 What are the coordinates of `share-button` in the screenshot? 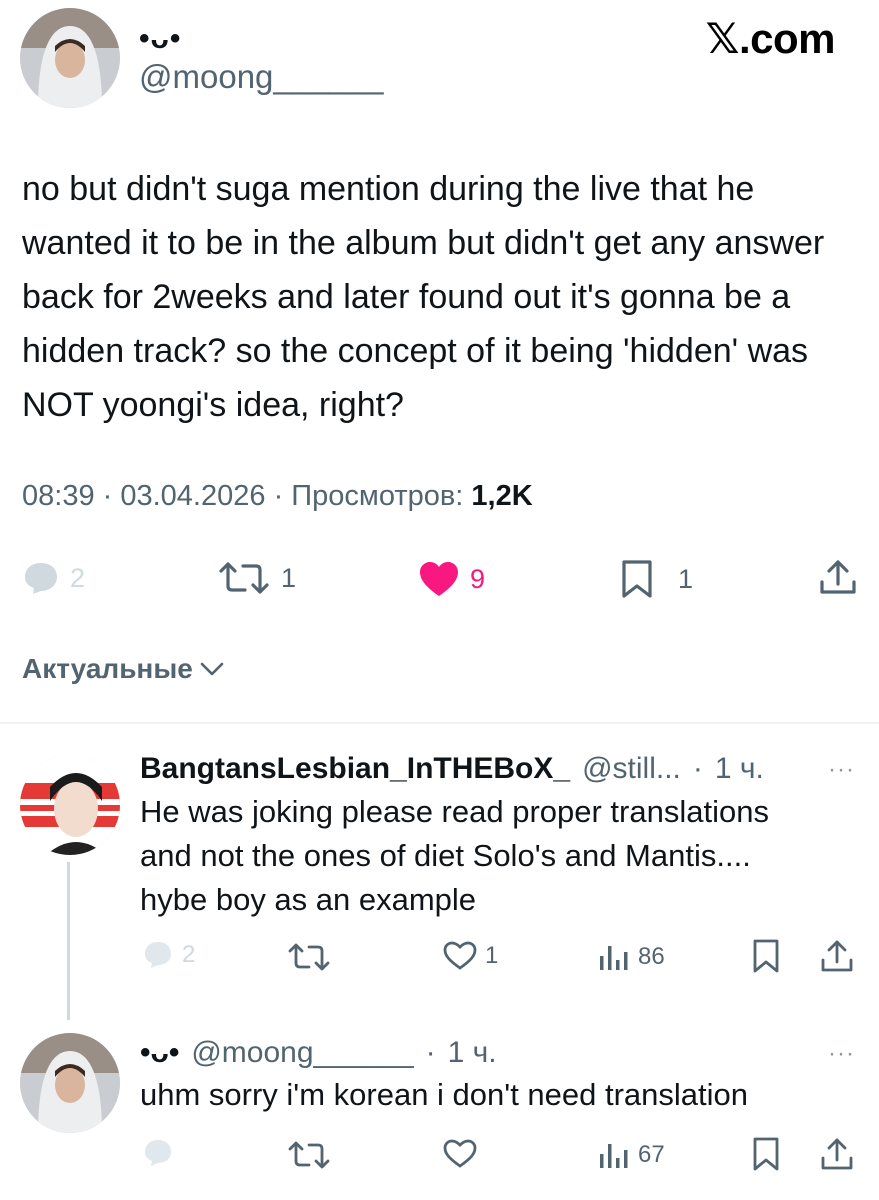 It's located at (838, 578).